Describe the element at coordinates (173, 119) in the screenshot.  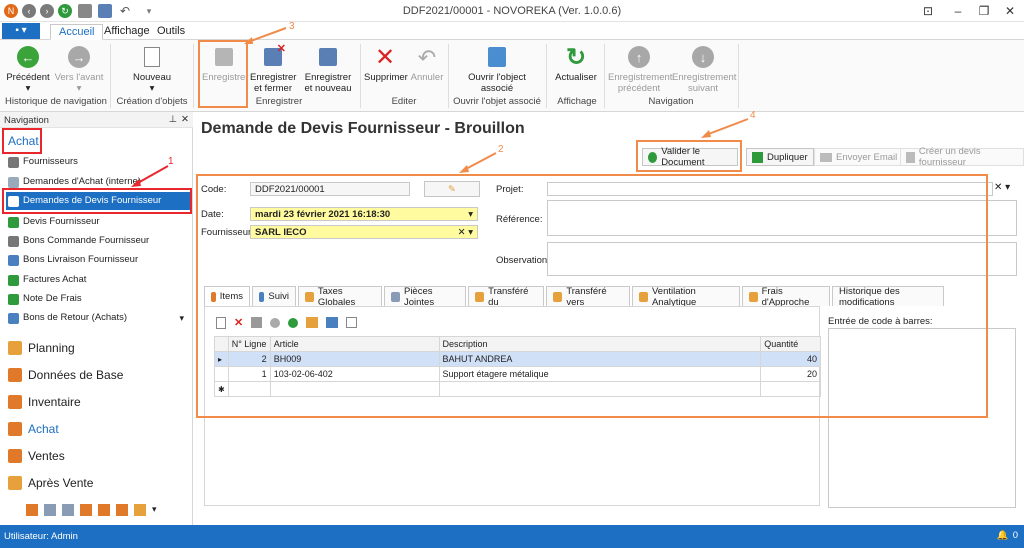
I see `pin-icon: ⊥` at that location.